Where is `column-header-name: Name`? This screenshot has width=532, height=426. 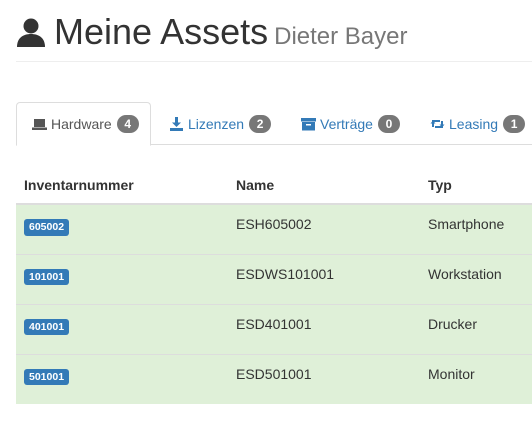
column-header-name: Name is located at coordinates (324, 186).